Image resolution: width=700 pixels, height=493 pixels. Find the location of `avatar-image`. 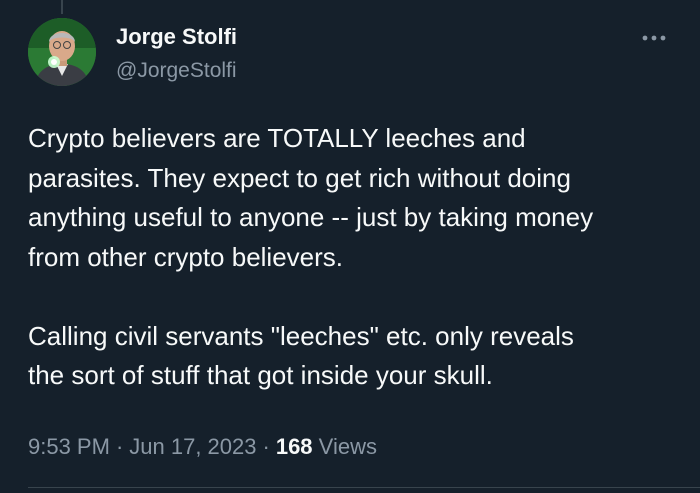

avatar-image is located at coordinates (62, 52).